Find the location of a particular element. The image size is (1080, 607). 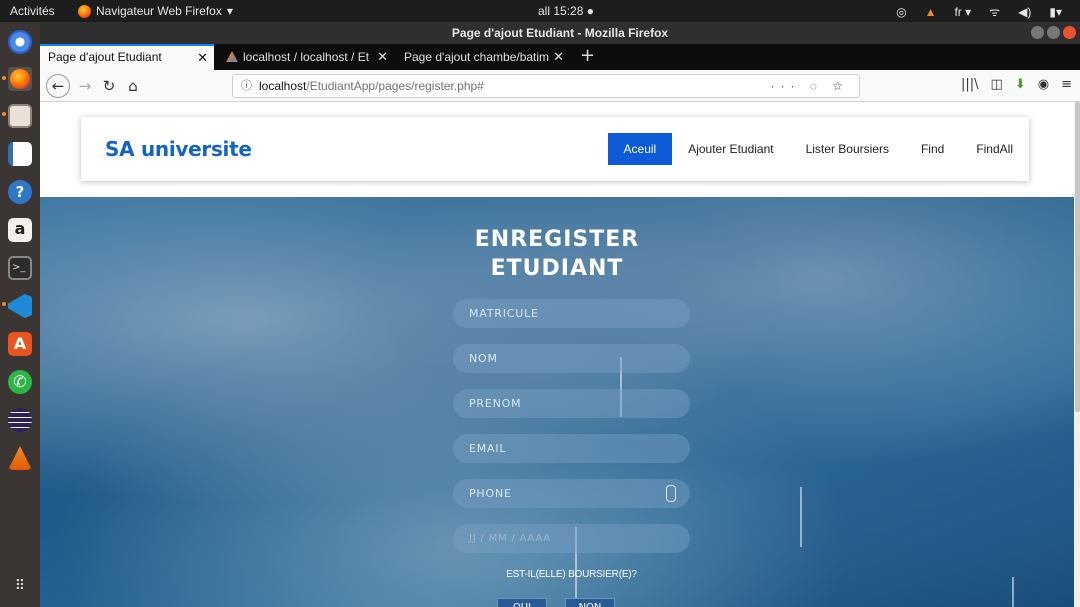

tab-label: localhost / localhost / Et is located at coordinates (306, 57).